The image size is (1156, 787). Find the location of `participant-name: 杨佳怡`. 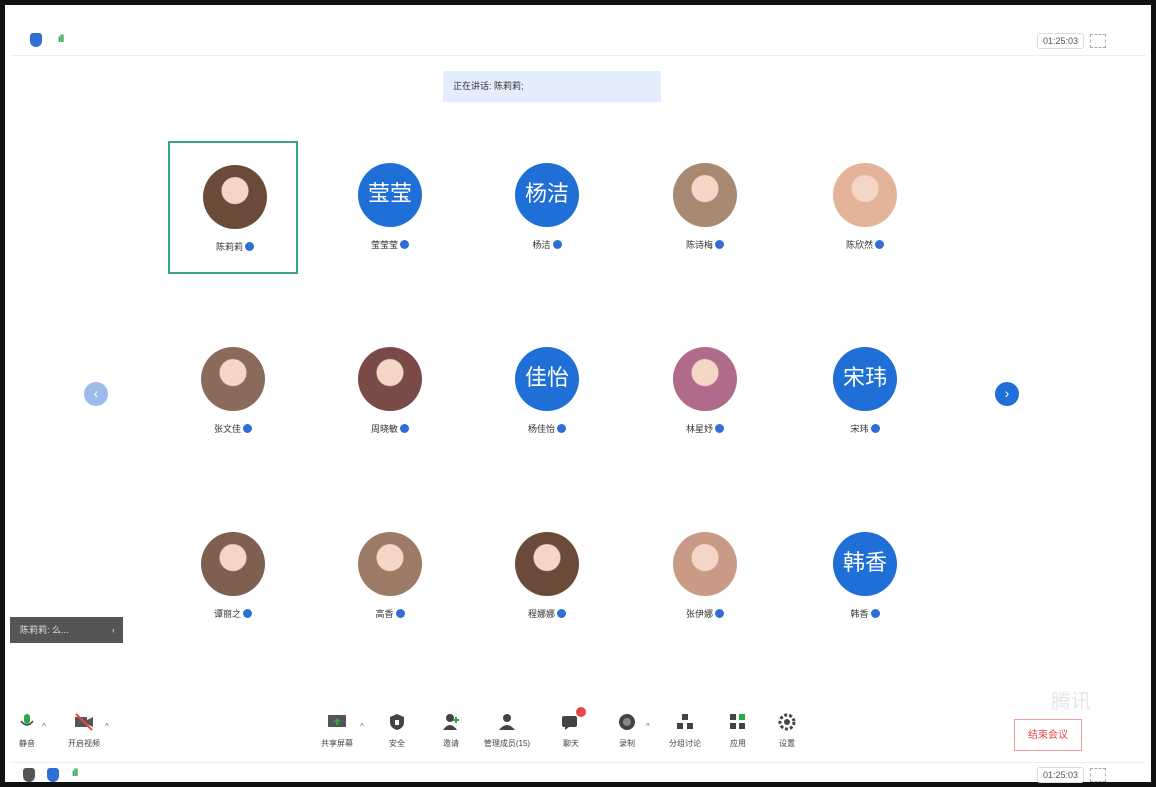

participant-name: 杨佳怡 is located at coordinates (547, 428).